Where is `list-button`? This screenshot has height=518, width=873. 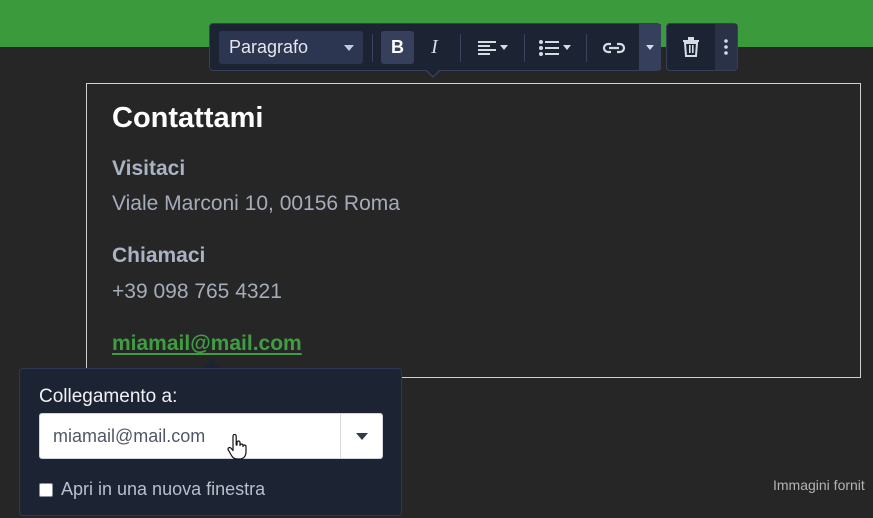
list-button is located at coordinates (555, 47).